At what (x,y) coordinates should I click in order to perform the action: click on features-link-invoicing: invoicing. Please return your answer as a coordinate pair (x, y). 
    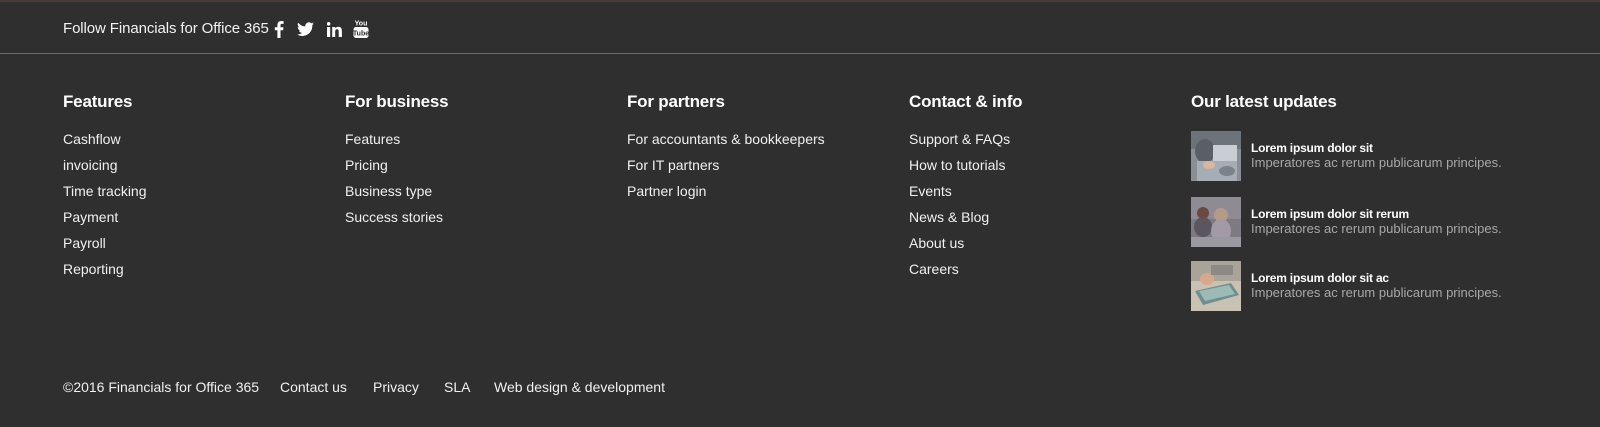
    Looking at the image, I should click on (105, 170).